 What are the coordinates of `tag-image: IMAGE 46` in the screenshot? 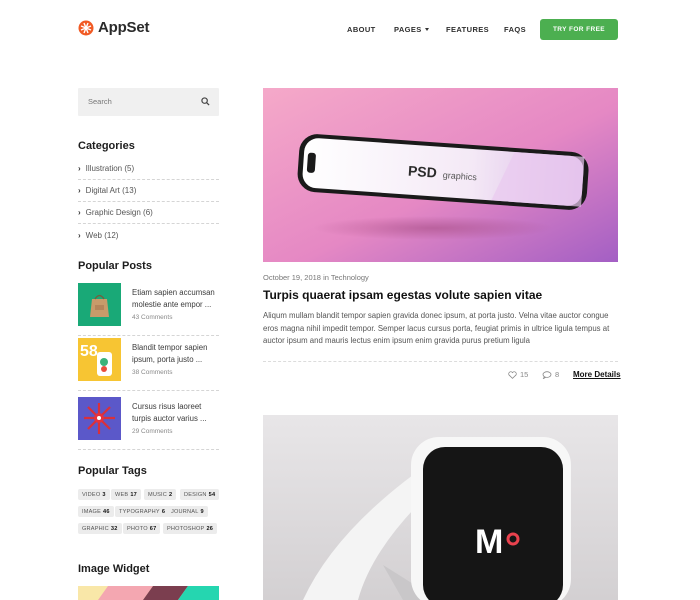 It's located at (96, 511).